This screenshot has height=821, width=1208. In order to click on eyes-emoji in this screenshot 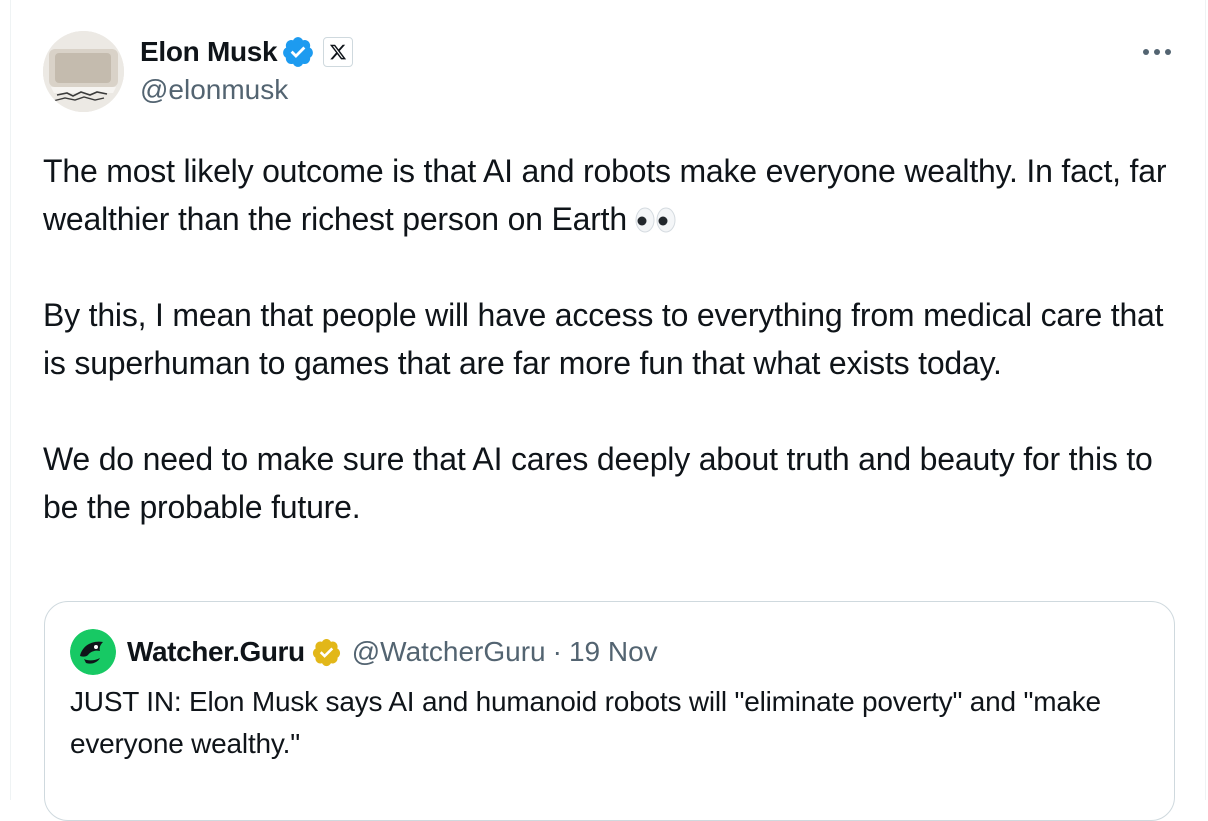, I will do `click(655, 220)`.